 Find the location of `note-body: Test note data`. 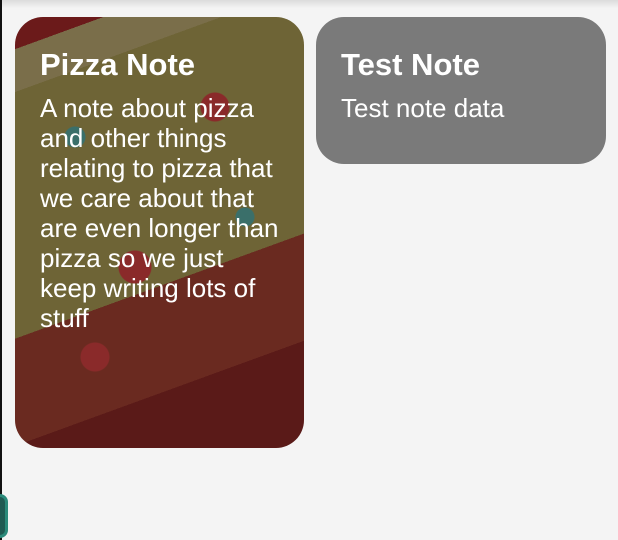

note-body: Test note data is located at coordinates (423, 108).